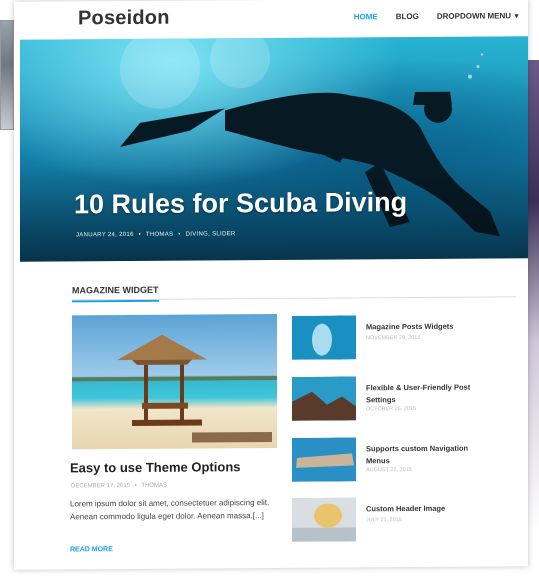 This screenshot has width=539, height=577. Describe the element at coordinates (389, 470) in the screenshot. I see `side-post-date: AUGUST 22, 2015` at that location.